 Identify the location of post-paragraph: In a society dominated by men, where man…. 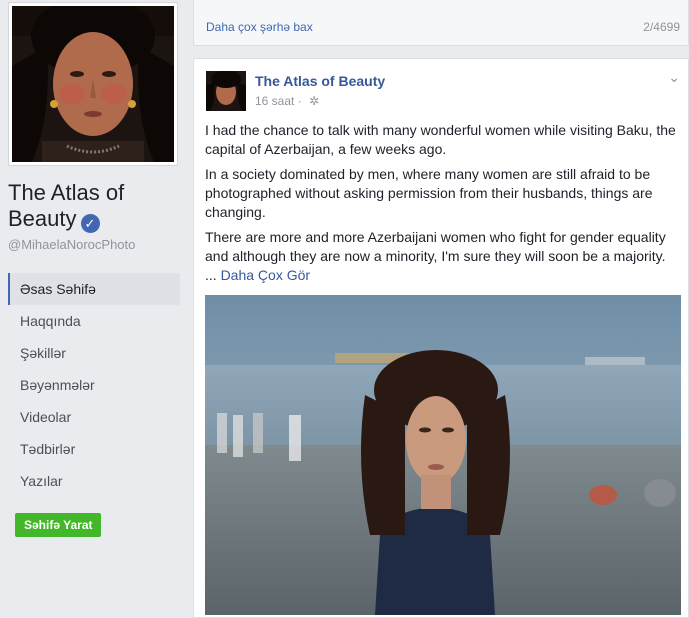
(429, 193).